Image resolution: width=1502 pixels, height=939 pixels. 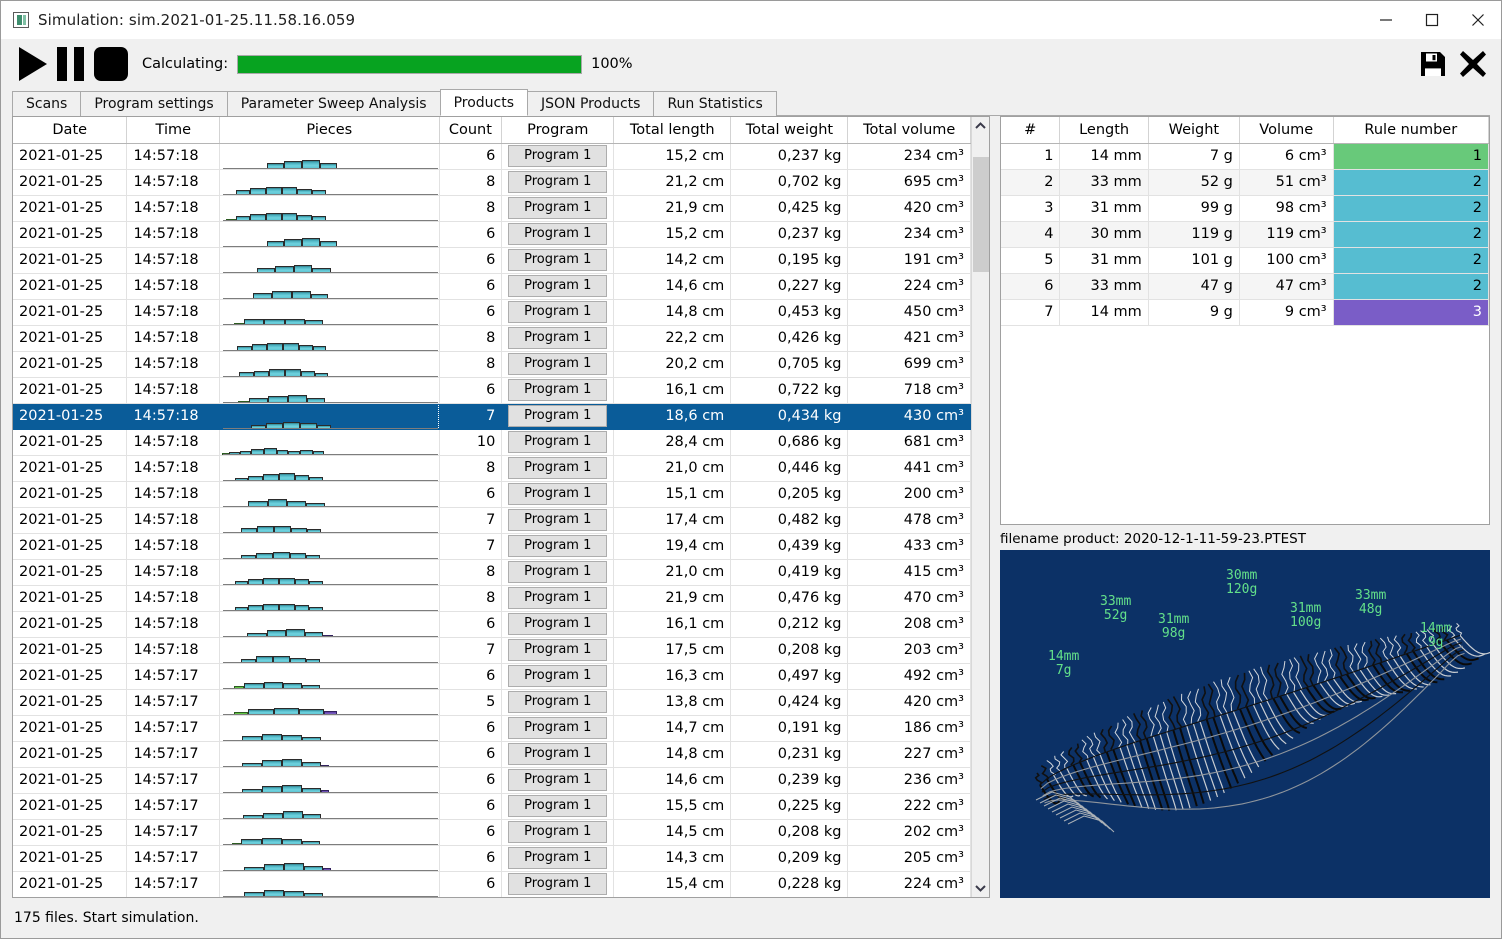 I want to click on column-header-total-volume: Total volume, so click(x=909, y=130).